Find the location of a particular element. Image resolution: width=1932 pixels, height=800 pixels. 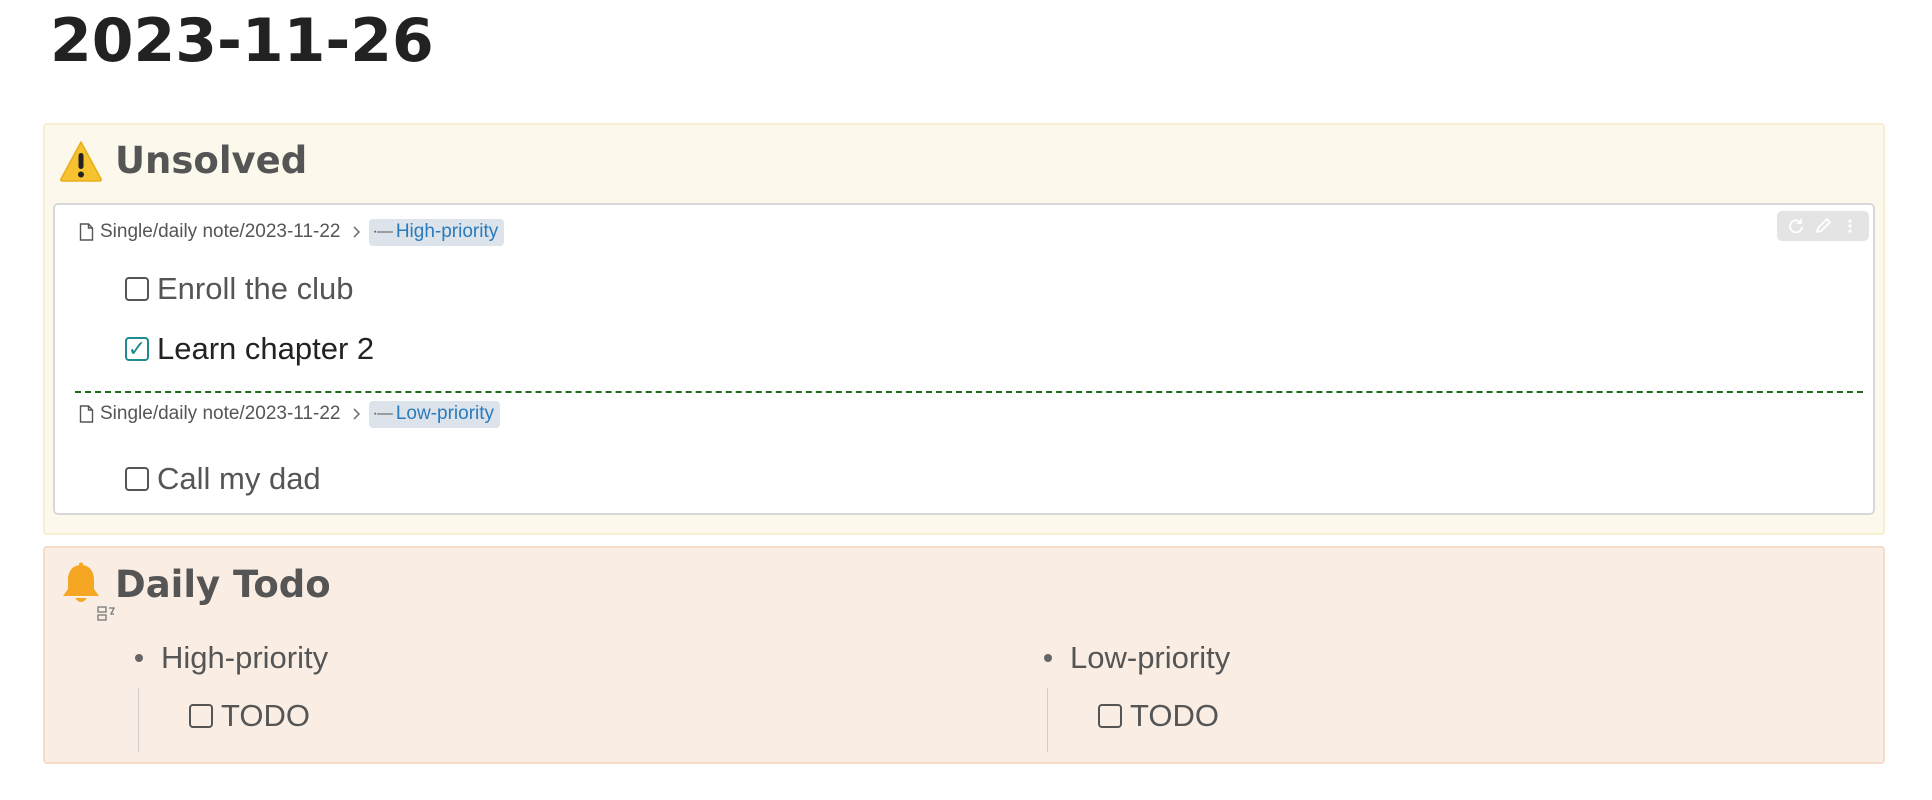

todo-column-high-priority: High-priority TODO is located at coordinates (230, 697).